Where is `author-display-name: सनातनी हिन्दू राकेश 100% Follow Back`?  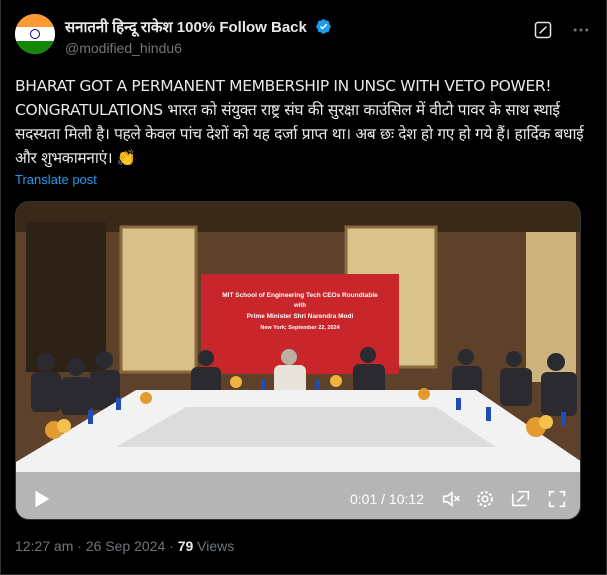
author-display-name: सनातनी हिन्दू राकेश 100% Follow Back is located at coordinates (186, 27).